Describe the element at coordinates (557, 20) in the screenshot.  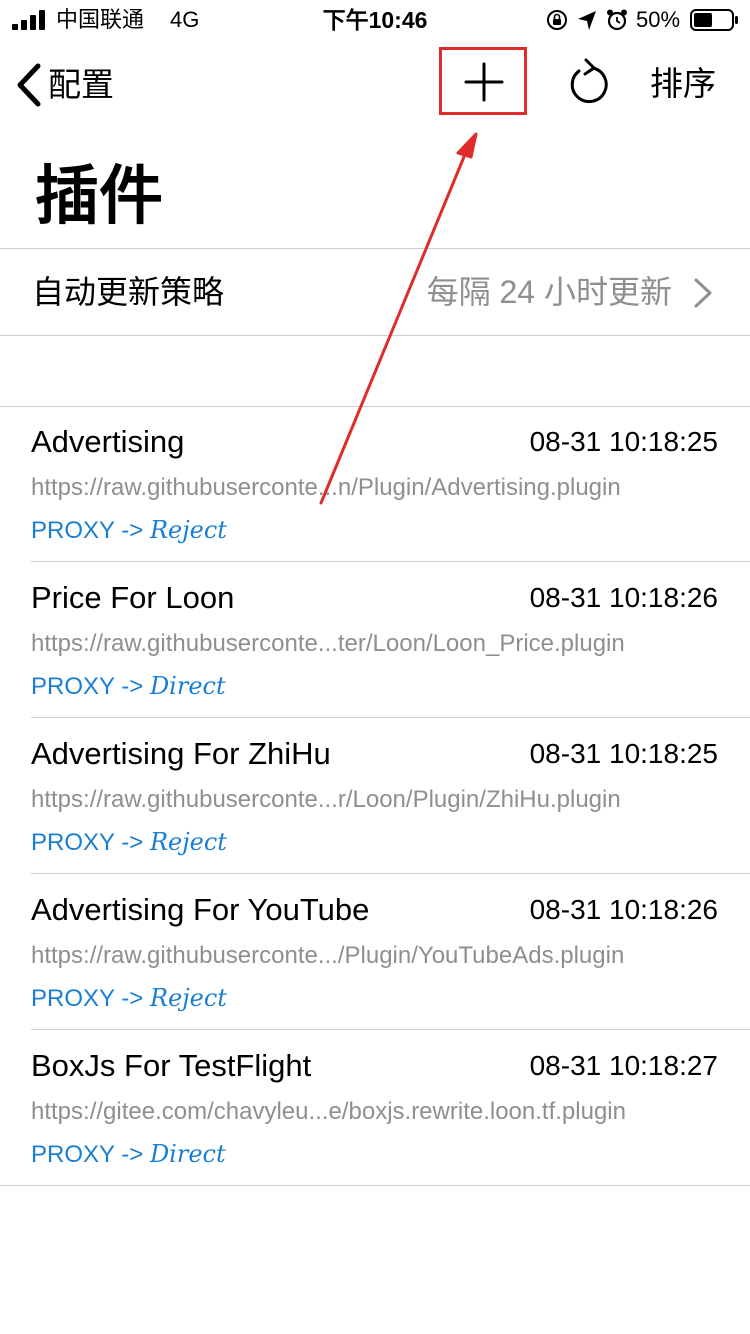
I see `orientation-lock-icon` at that location.